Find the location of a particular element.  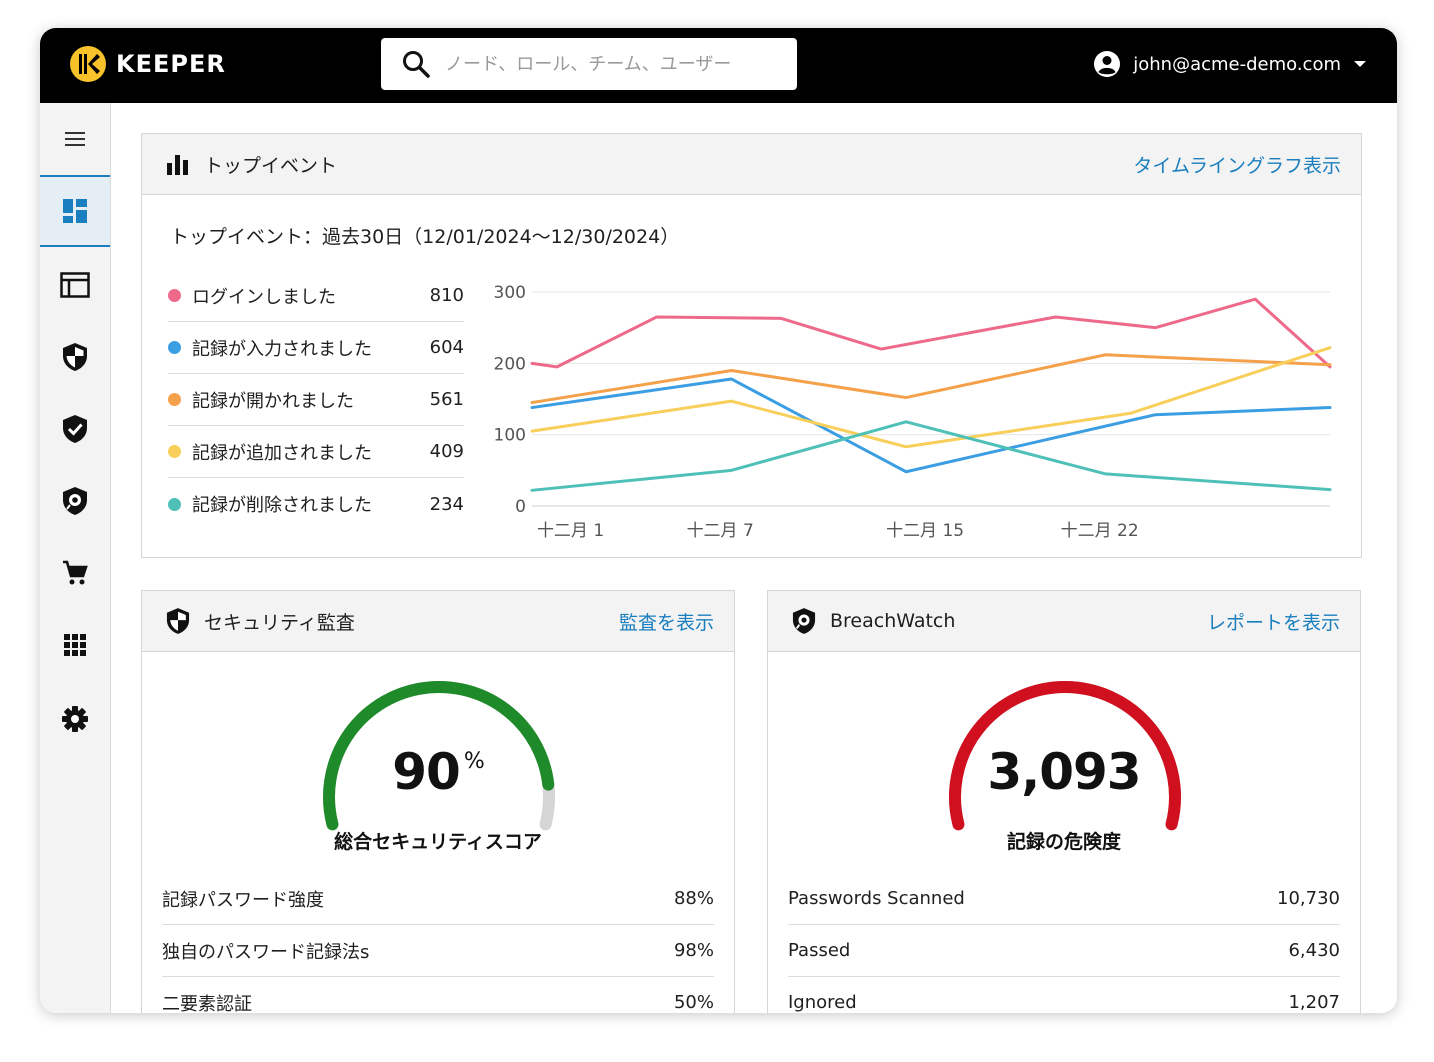

settings-gear-icon is located at coordinates (75, 719).